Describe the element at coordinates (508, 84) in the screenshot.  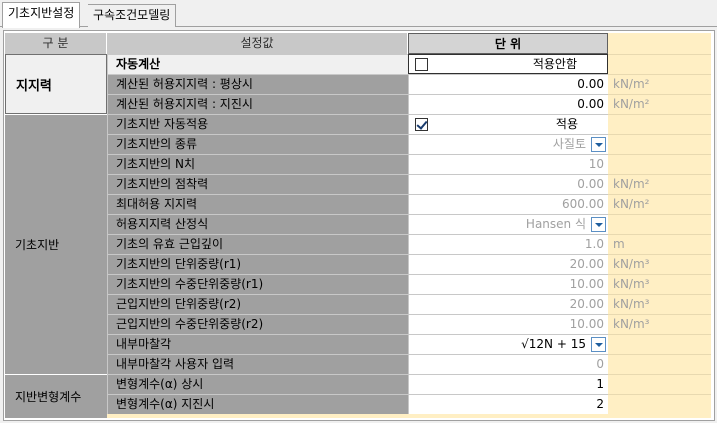
I see `allowable-normal-value: 0.00` at that location.